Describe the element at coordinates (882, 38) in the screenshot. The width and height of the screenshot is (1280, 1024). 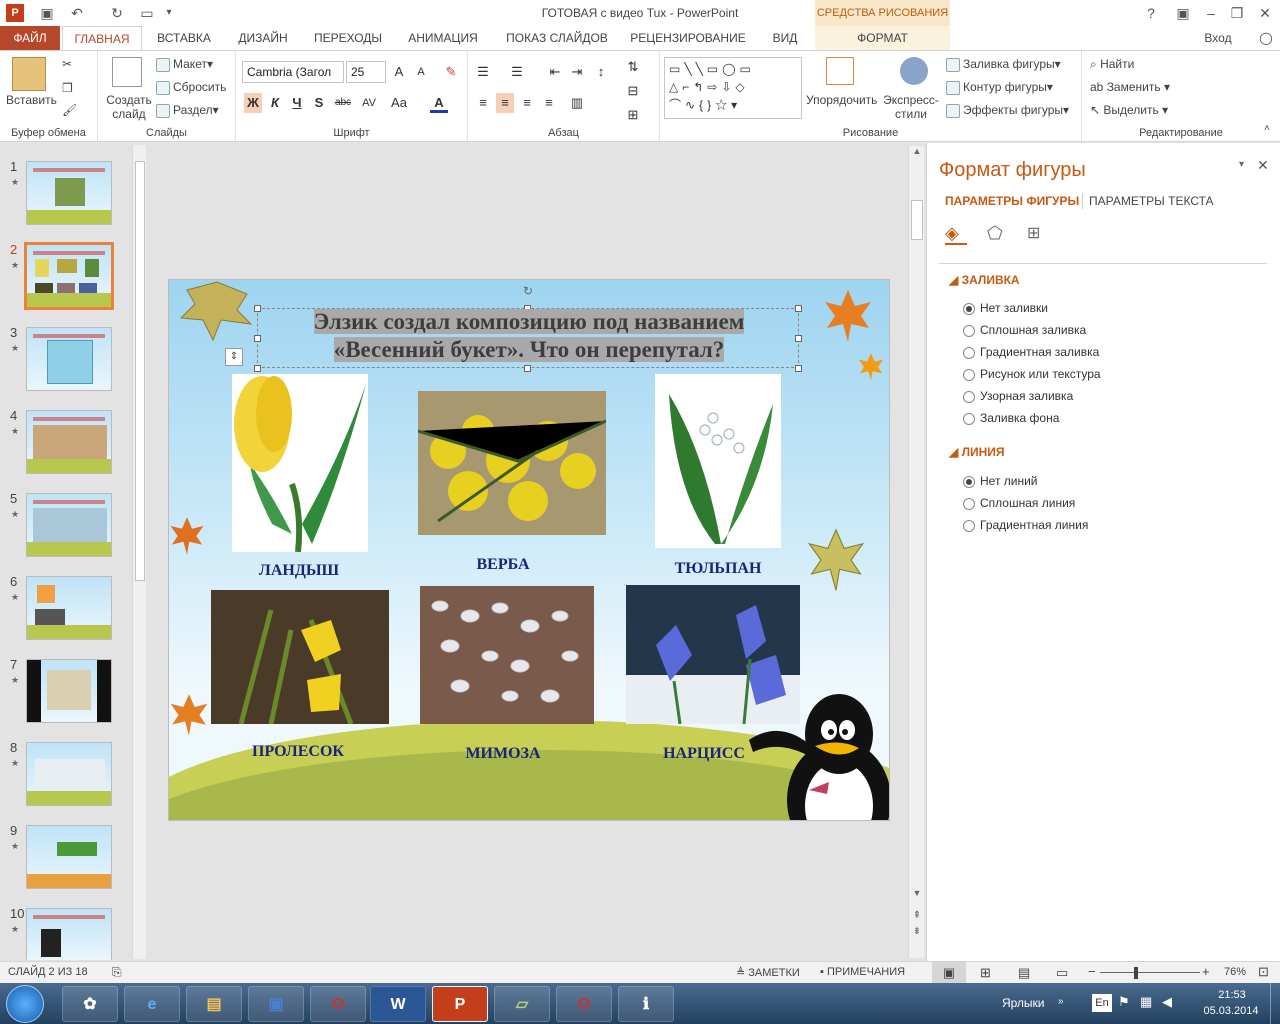
I see `tab-format: ФОРМАТ` at that location.